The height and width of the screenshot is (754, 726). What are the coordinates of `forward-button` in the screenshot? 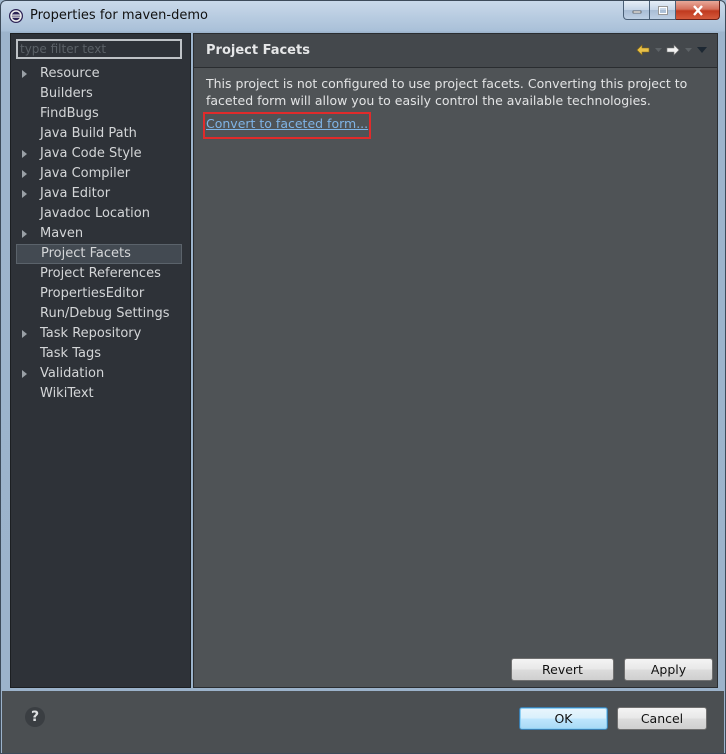 It's located at (673, 50).